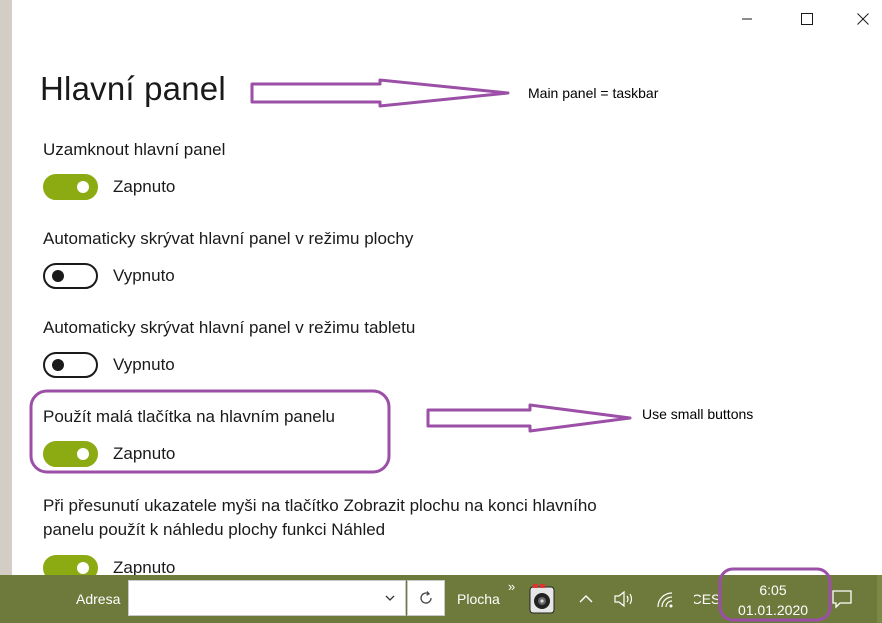 The width and height of the screenshot is (882, 623). Describe the element at coordinates (390, 598) in the screenshot. I see `chevron-down-icon` at that location.